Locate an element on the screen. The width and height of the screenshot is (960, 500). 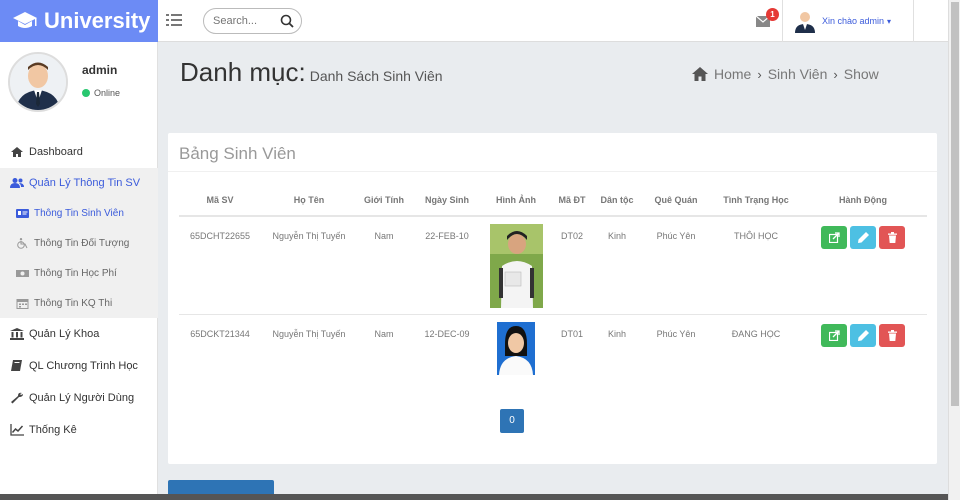
scrollbar-thumb is located at coordinates (955, 204).